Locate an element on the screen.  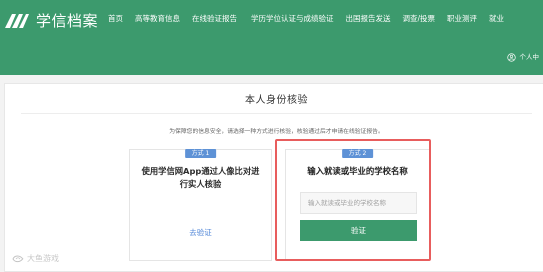
method-two-title: 输入就读或毕业的学校名称 is located at coordinates (357, 171).